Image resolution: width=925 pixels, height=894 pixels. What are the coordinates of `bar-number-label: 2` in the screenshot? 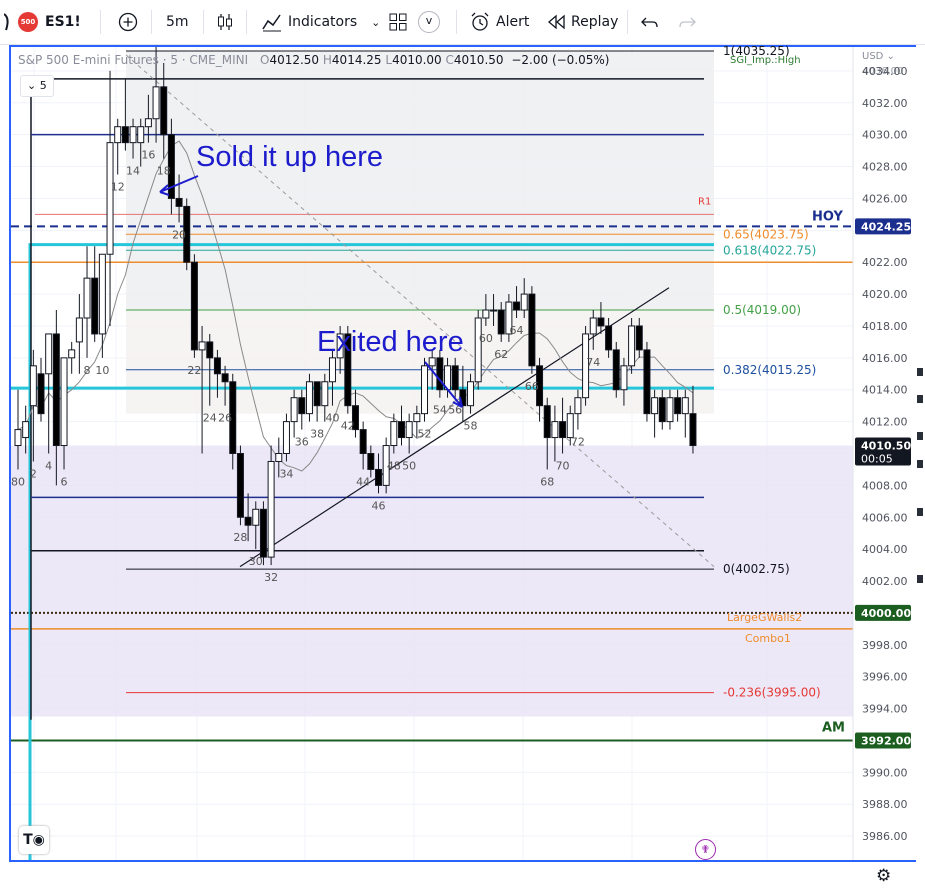 It's located at (33, 473).